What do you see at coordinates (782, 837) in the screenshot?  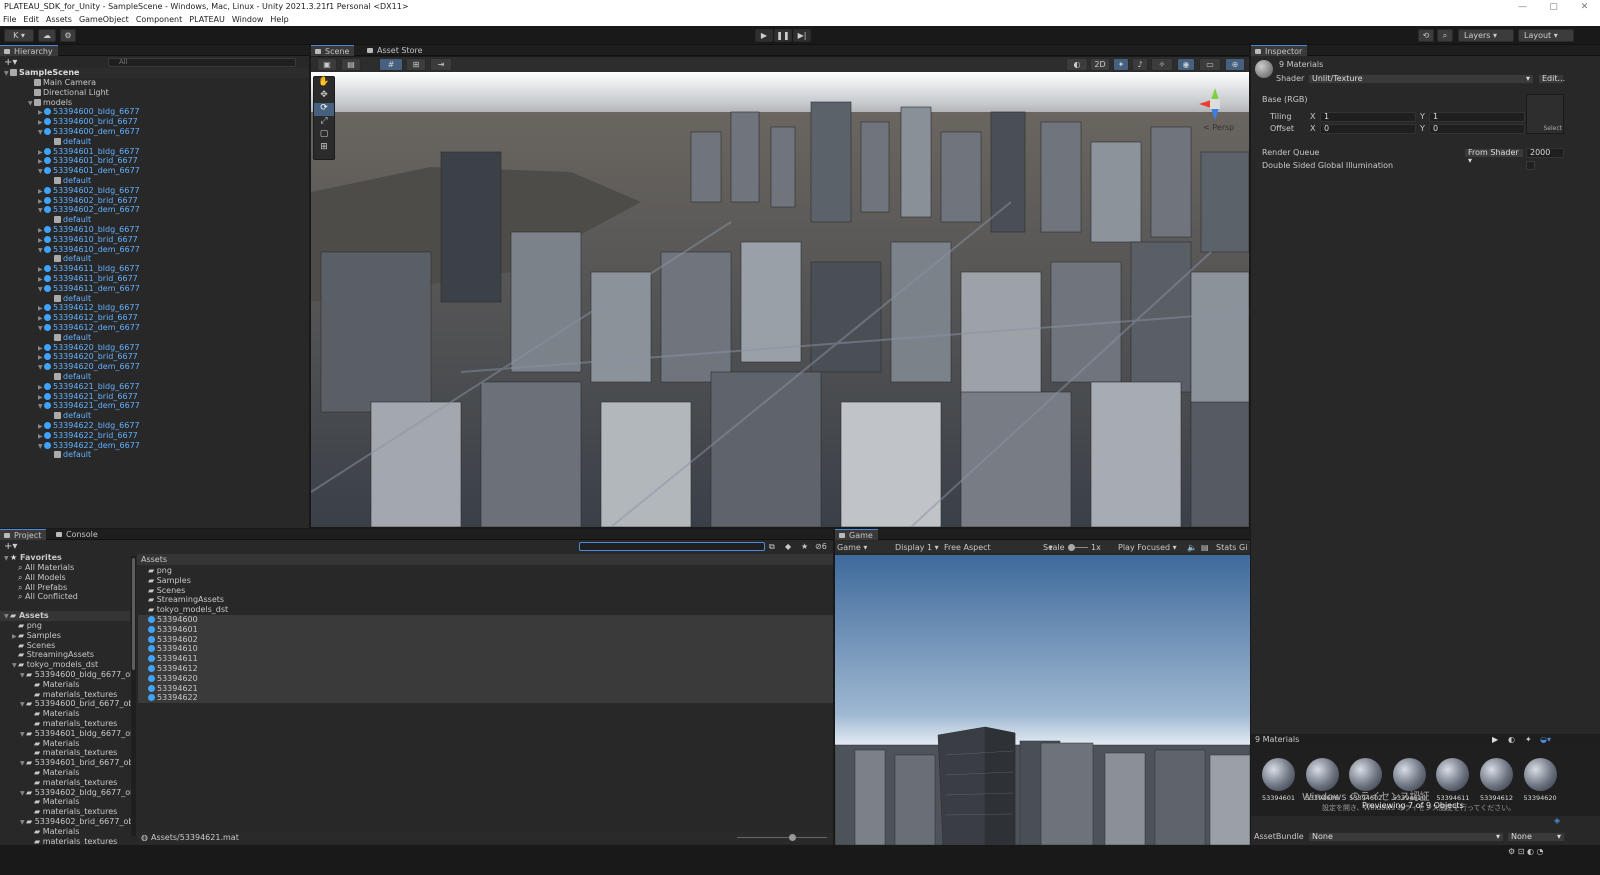 I see `icon-size-slider` at bounding box center [782, 837].